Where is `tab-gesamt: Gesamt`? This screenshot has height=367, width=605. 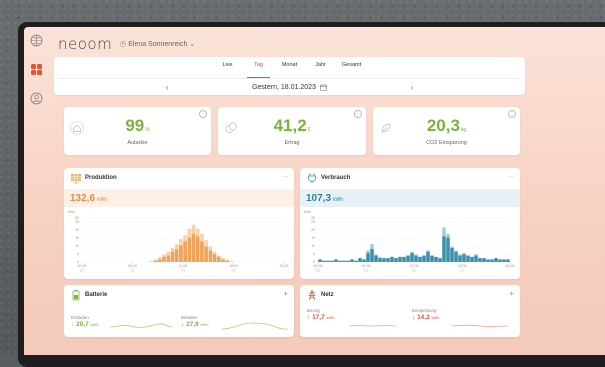
tab-gesamt: Gesamt is located at coordinates (351, 70).